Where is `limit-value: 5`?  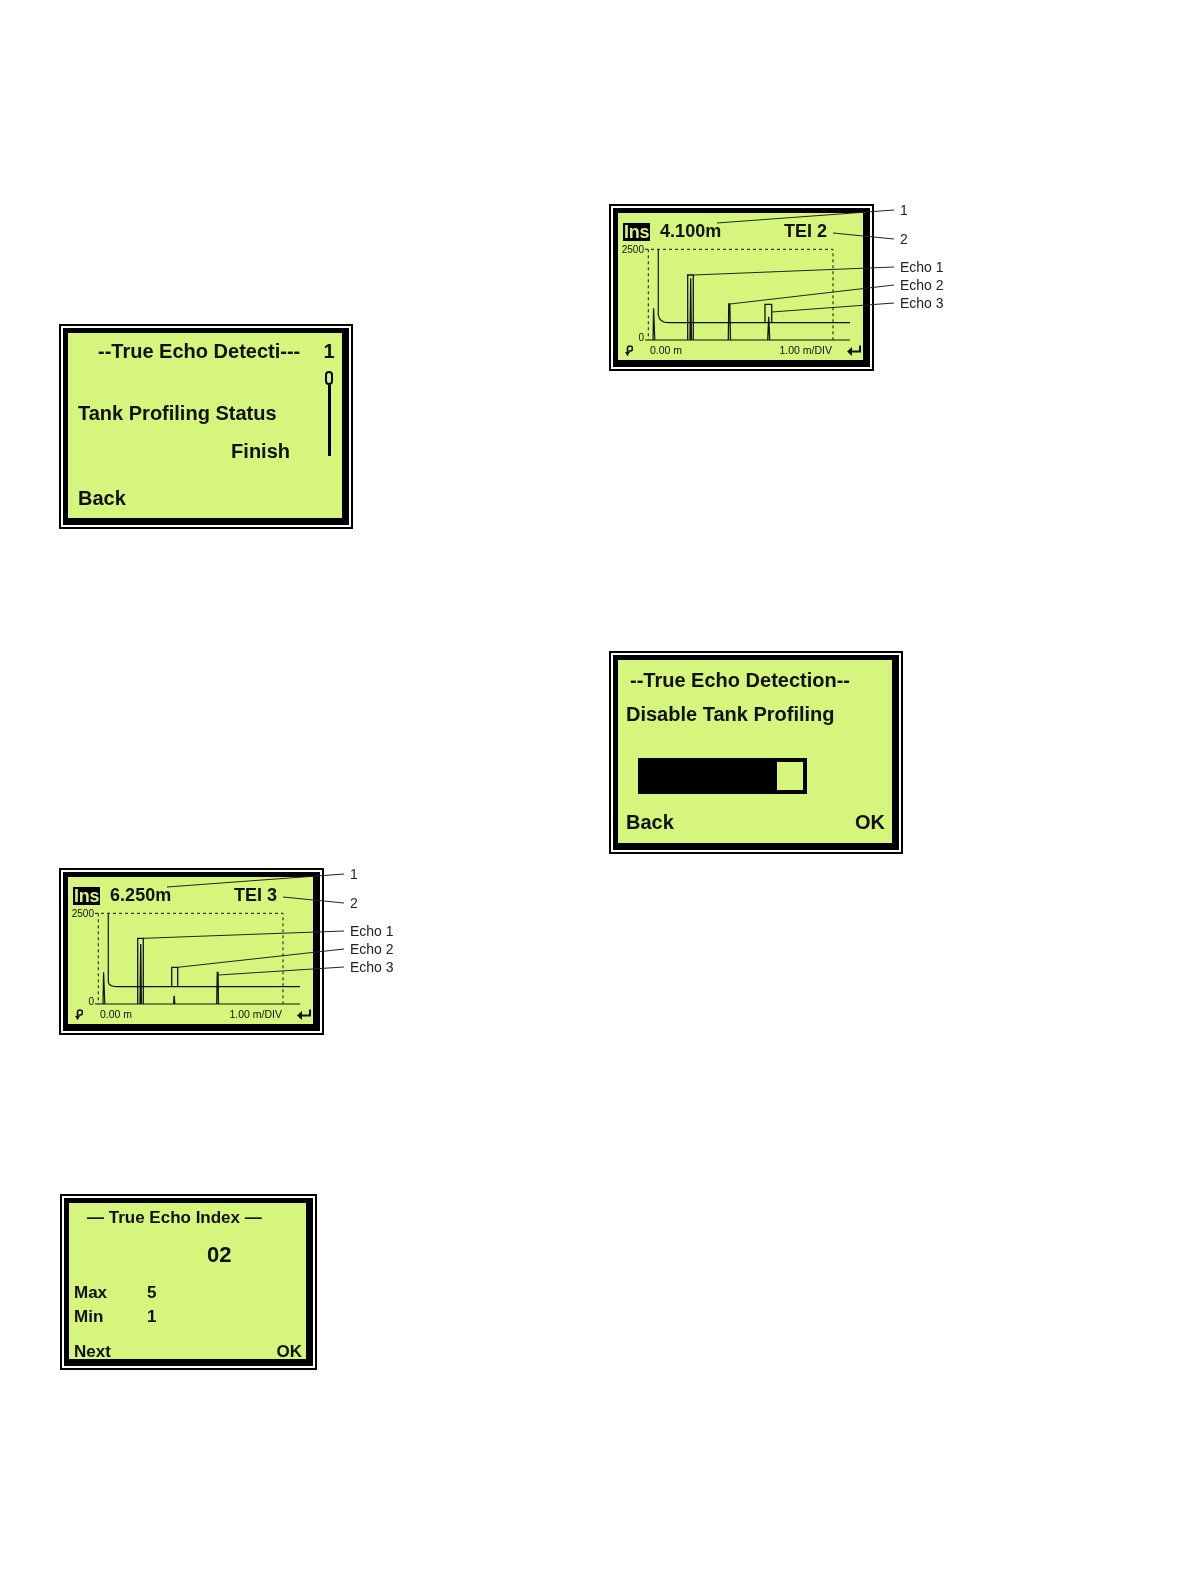
limit-value: 5 is located at coordinates (152, 1293).